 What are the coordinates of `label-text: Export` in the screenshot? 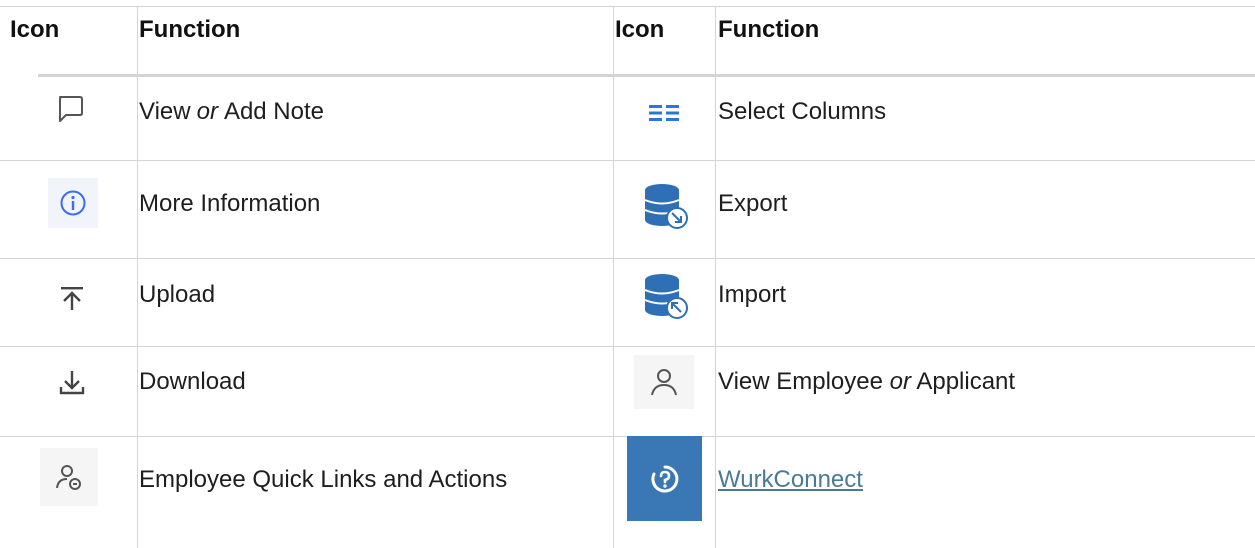 It's located at (753, 203).